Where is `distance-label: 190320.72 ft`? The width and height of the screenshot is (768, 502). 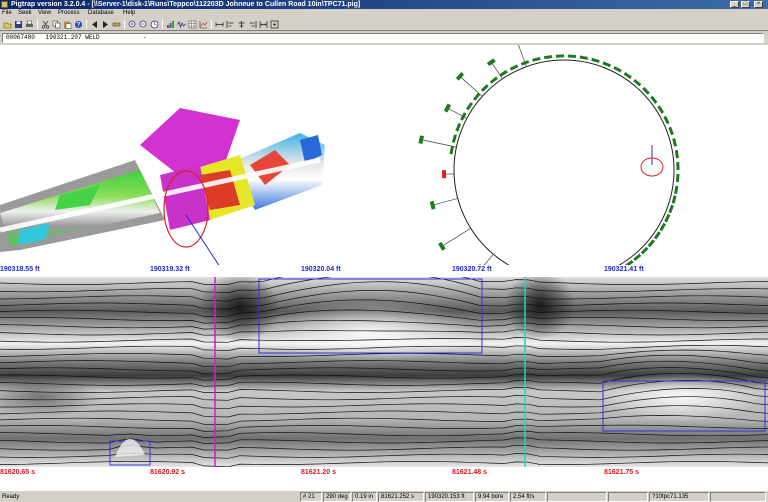
distance-label: 190320.72 ft is located at coordinates (472, 269).